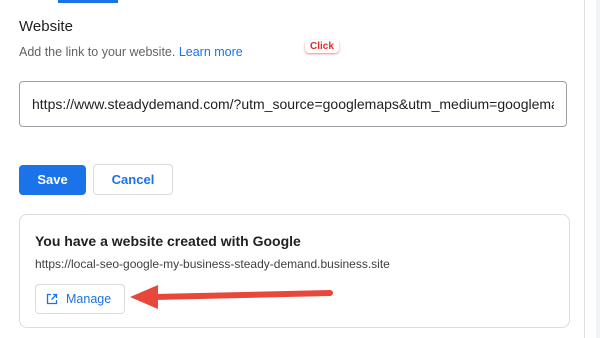 This screenshot has width=600, height=338. Describe the element at coordinates (133, 179) in the screenshot. I see `cancel-button: Cancel` at that location.